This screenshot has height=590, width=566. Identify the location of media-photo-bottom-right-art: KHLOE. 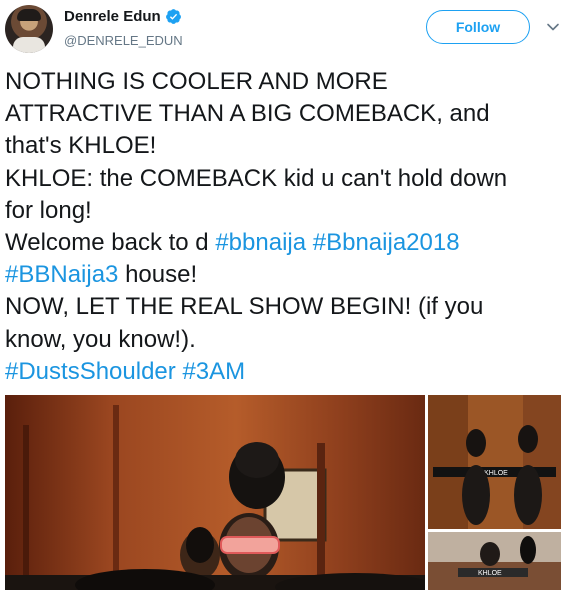
(494, 561).